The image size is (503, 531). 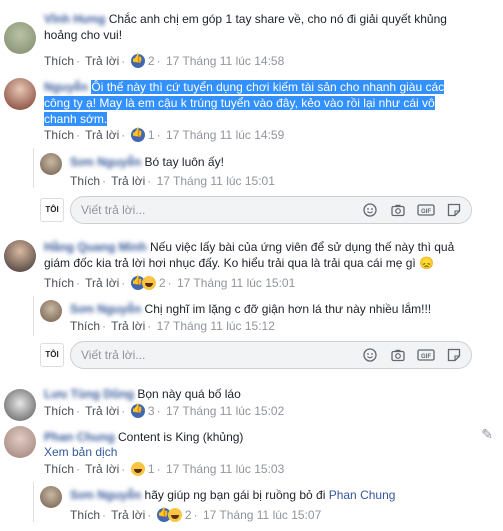 What do you see at coordinates (225, 135) in the screenshot?
I see `timestamp: 17 Tháng 11 lúc 14:59` at bounding box center [225, 135].